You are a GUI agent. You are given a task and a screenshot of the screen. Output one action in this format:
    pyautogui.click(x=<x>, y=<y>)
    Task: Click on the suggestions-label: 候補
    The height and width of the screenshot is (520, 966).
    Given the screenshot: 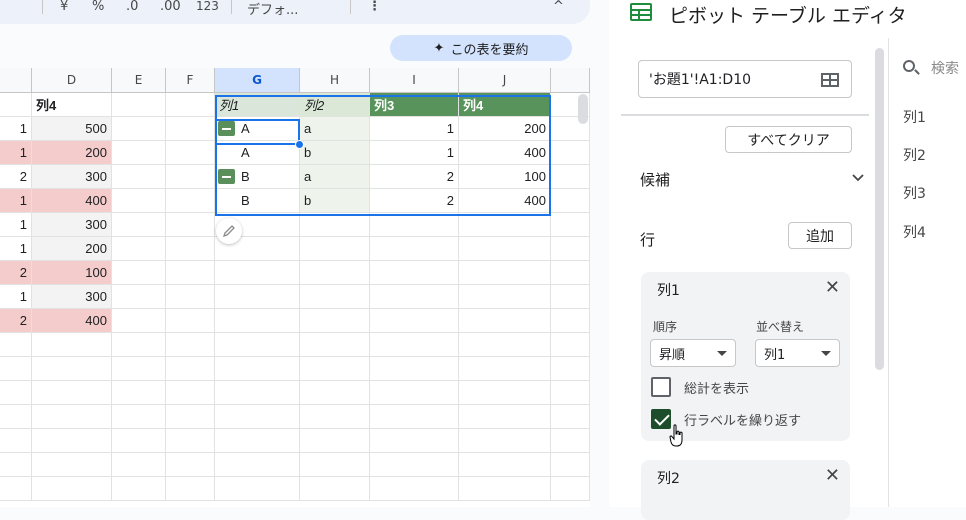 What is the action you would take?
    pyautogui.click(x=655, y=179)
    